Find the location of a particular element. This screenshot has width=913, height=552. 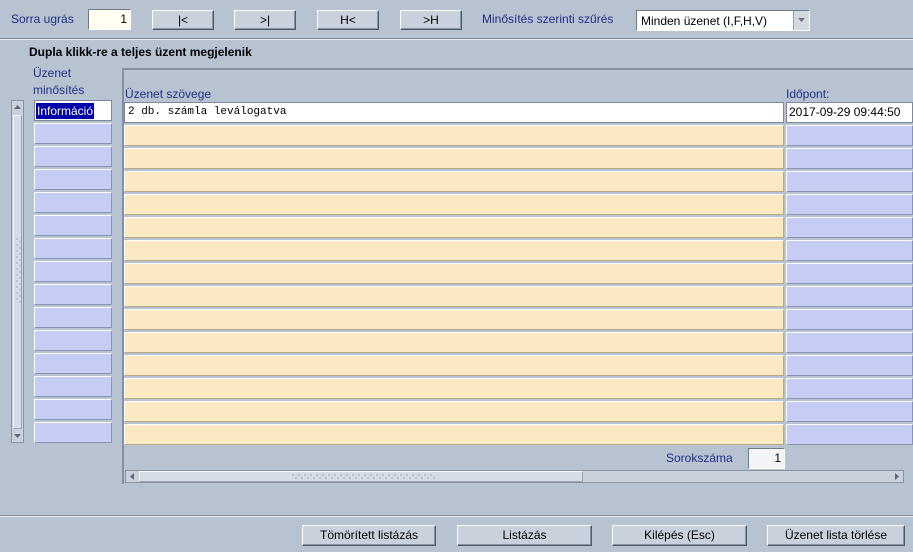

bottom-divider is located at coordinates (456, 516).